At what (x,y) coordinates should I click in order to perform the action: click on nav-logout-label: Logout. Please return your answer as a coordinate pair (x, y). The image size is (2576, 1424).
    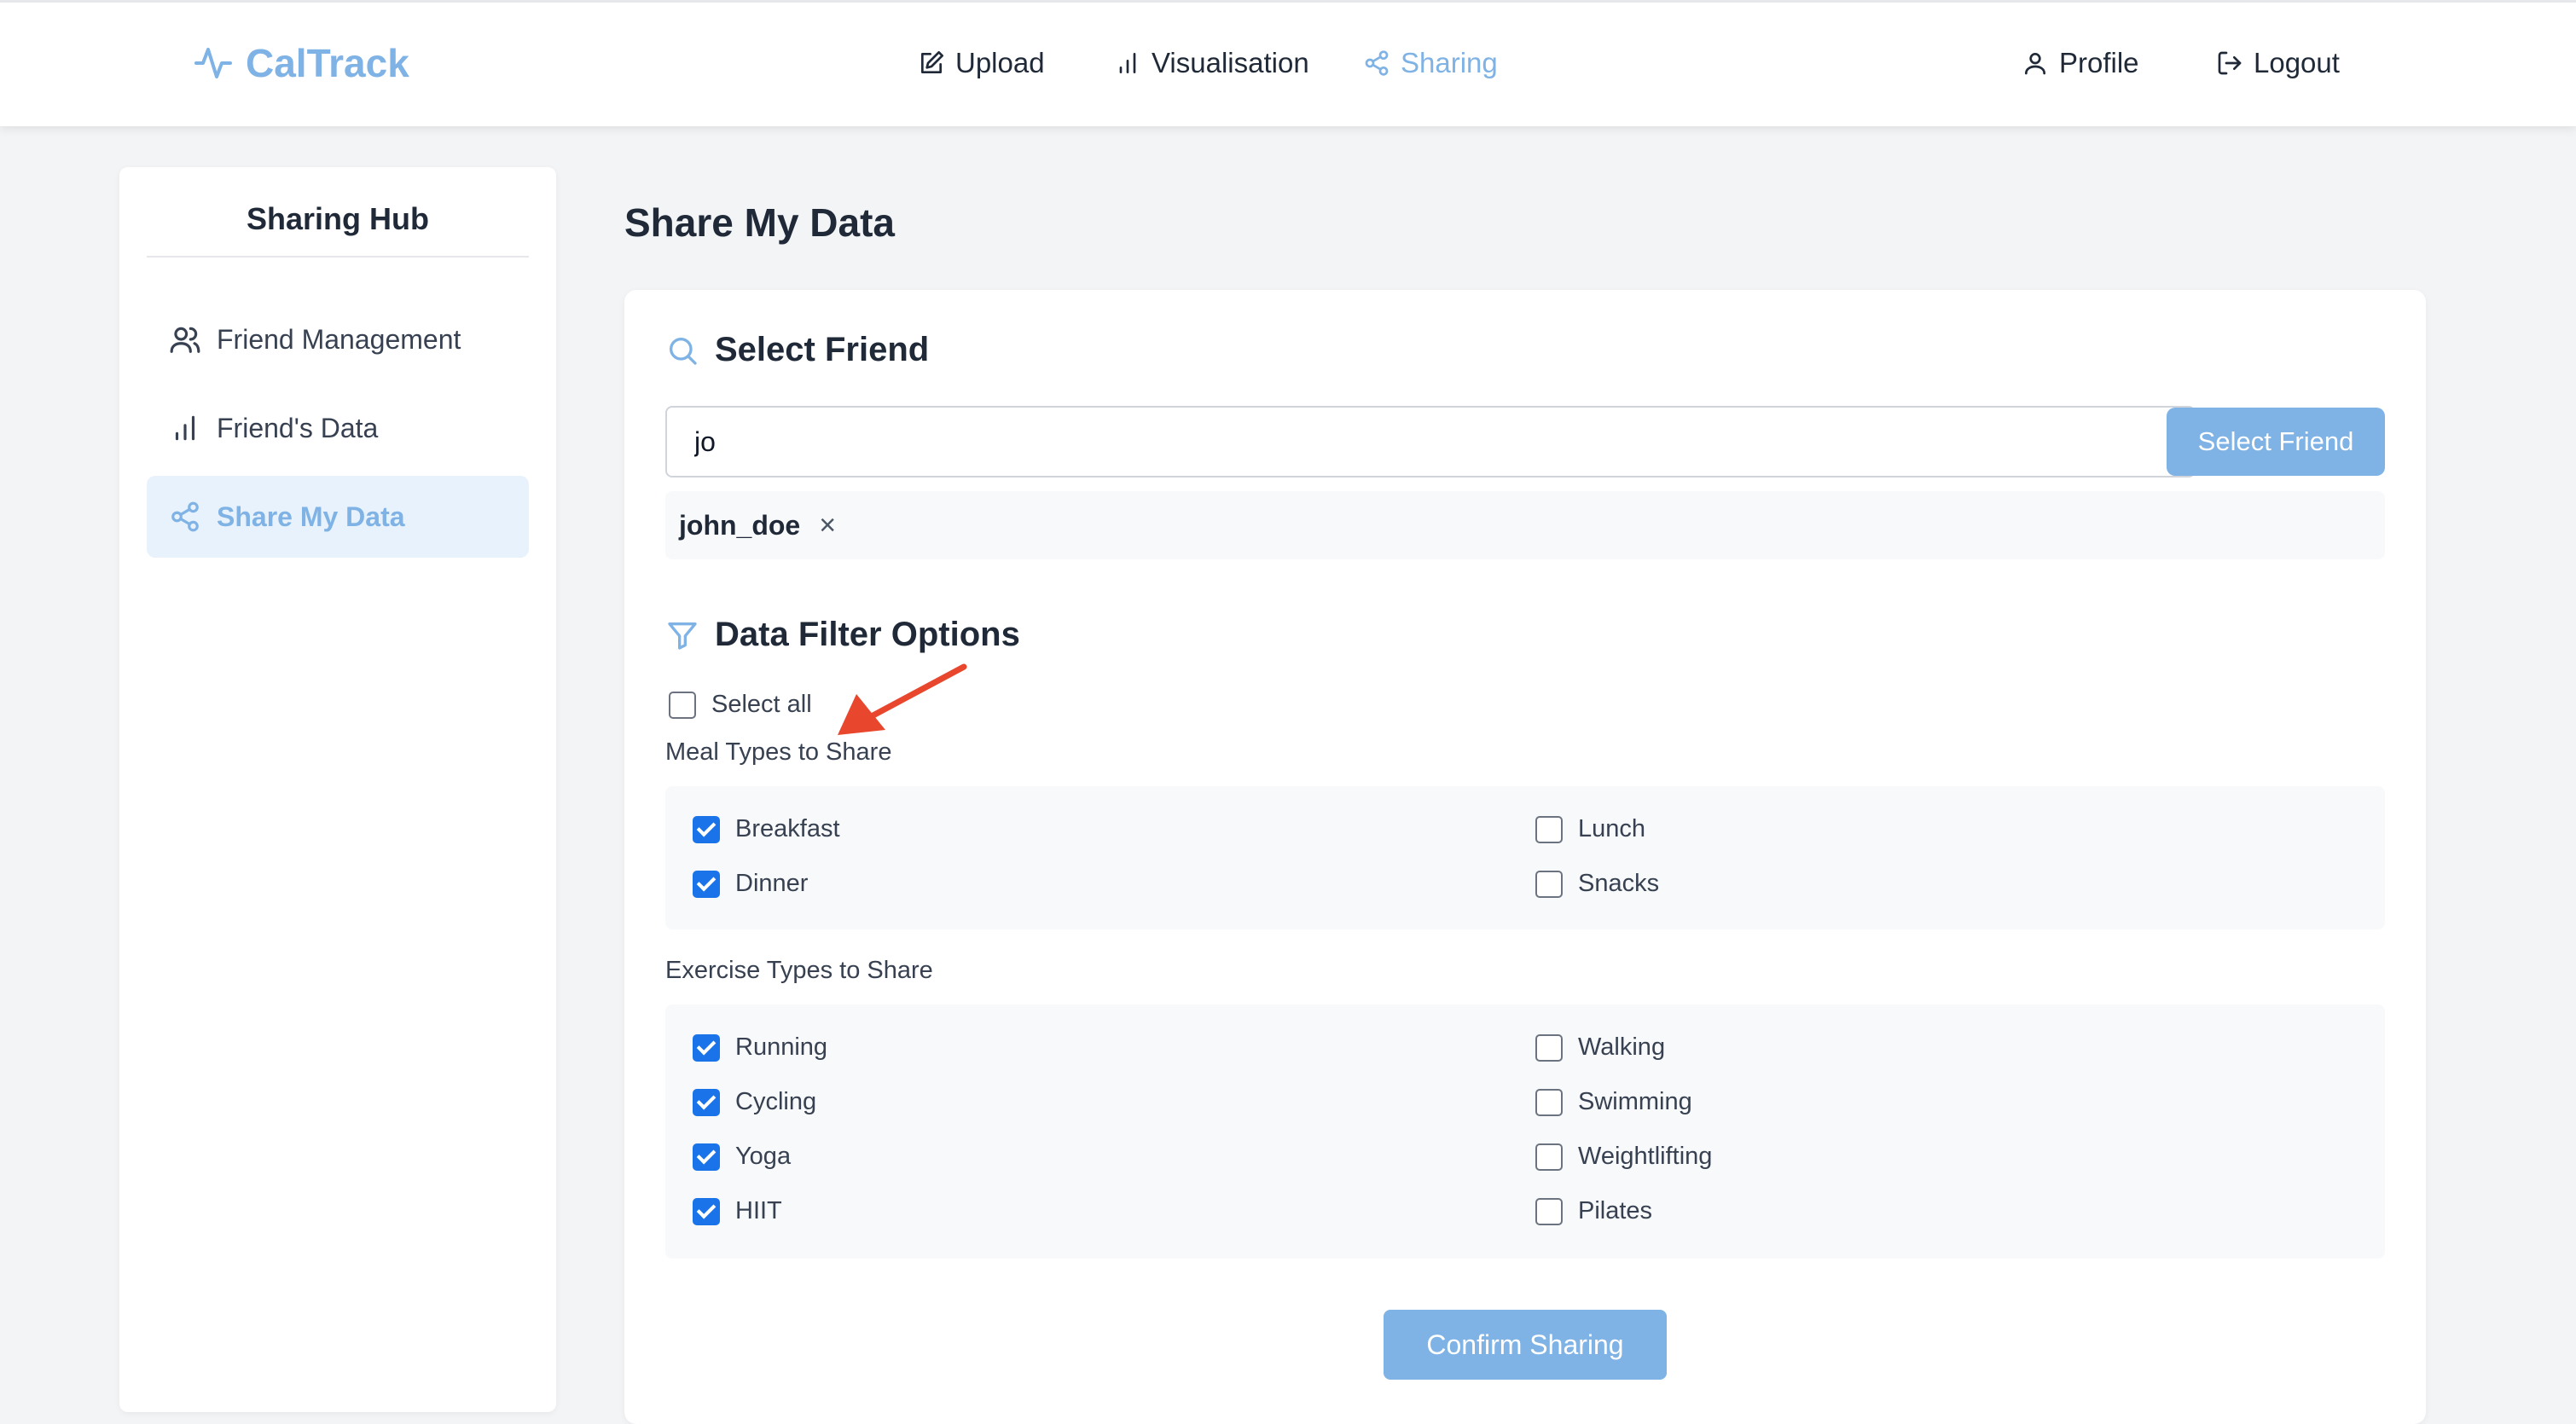
    Looking at the image, I should click on (2297, 62).